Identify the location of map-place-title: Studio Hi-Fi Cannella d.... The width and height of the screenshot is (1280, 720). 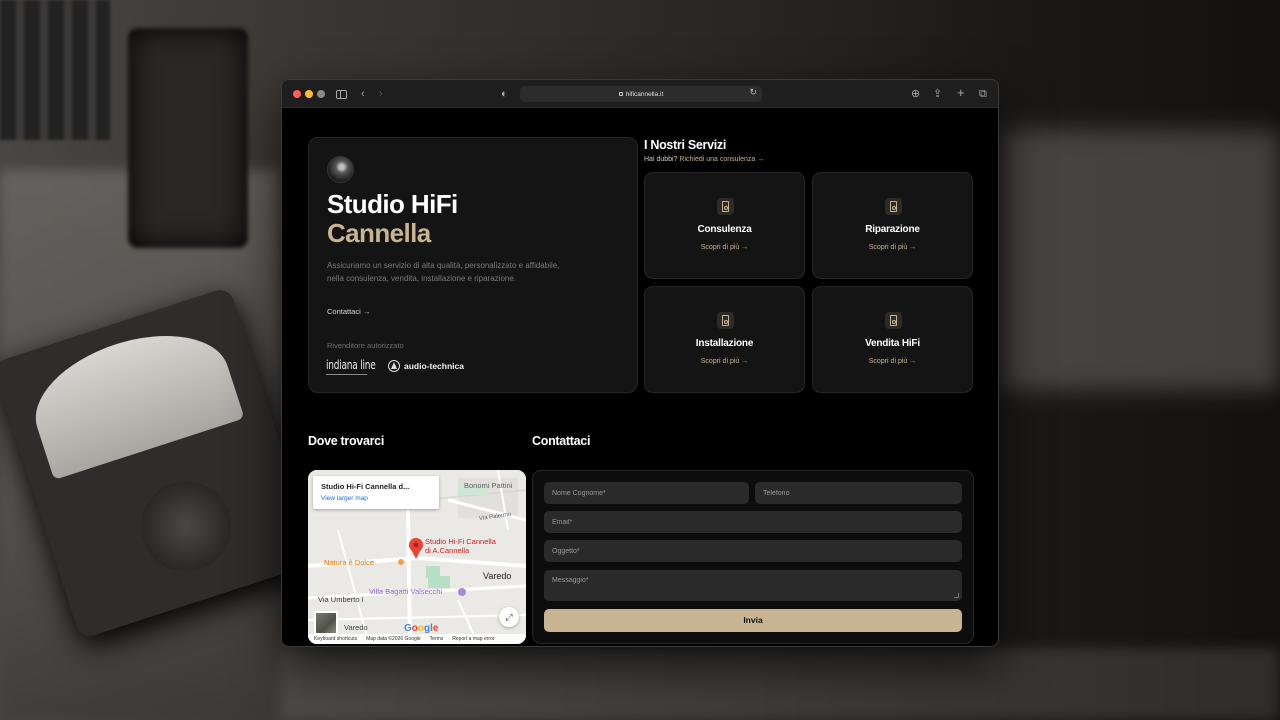
(365, 486).